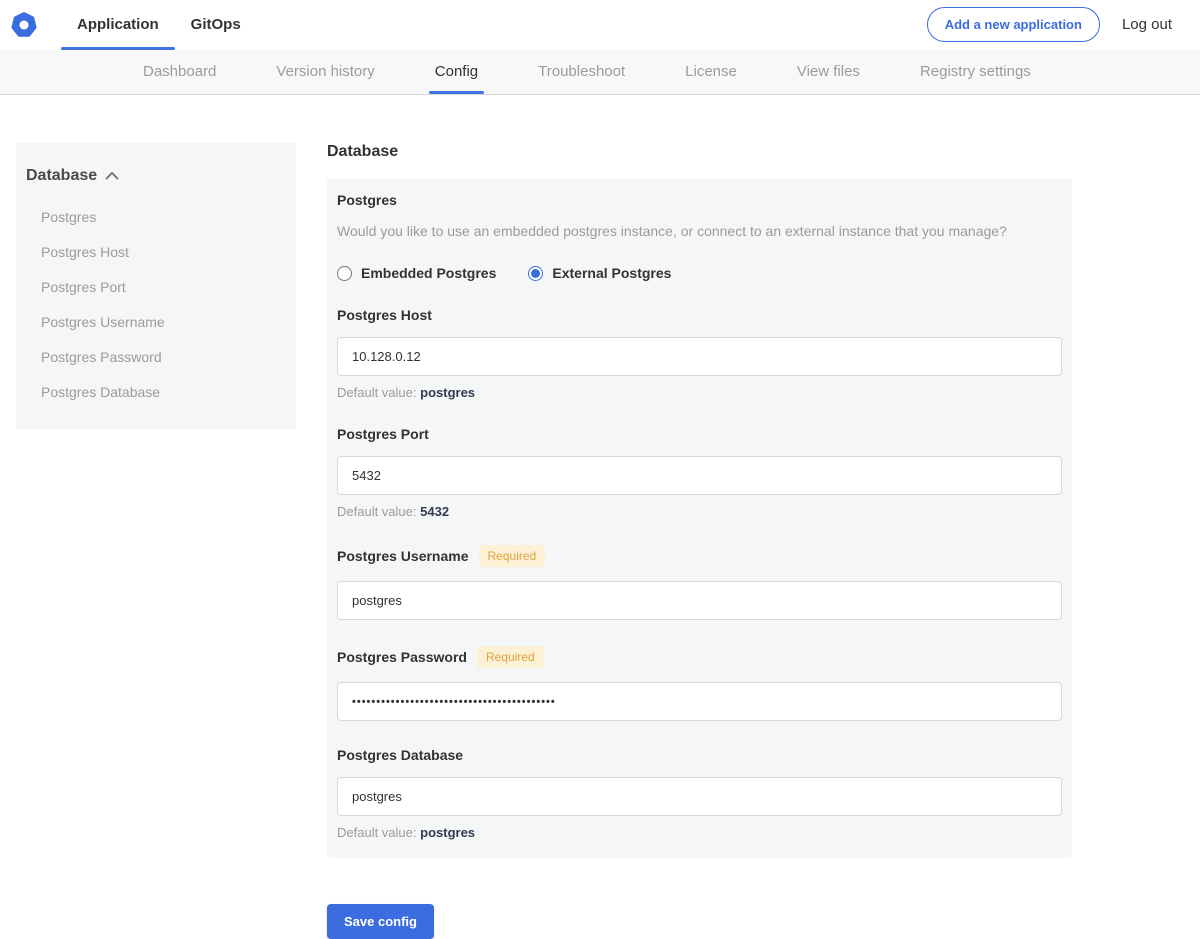 The width and height of the screenshot is (1200, 939). Describe the element at coordinates (711, 71) in the screenshot. I see `subnav-license: License` at that location.